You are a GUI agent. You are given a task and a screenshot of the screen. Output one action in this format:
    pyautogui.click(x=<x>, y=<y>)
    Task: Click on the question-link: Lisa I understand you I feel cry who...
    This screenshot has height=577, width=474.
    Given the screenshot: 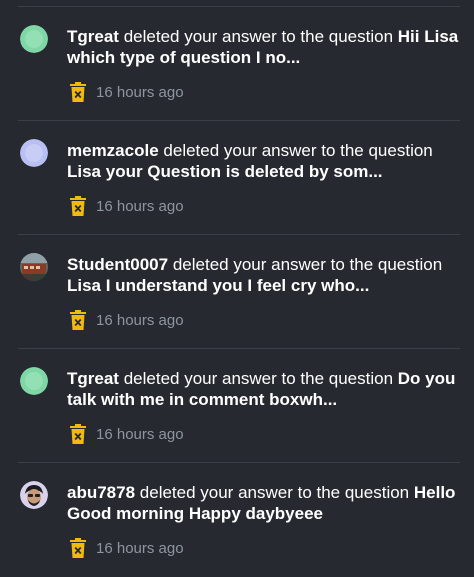 What is the action you would take?
    pyautogui.click(x=218, y=285)
    